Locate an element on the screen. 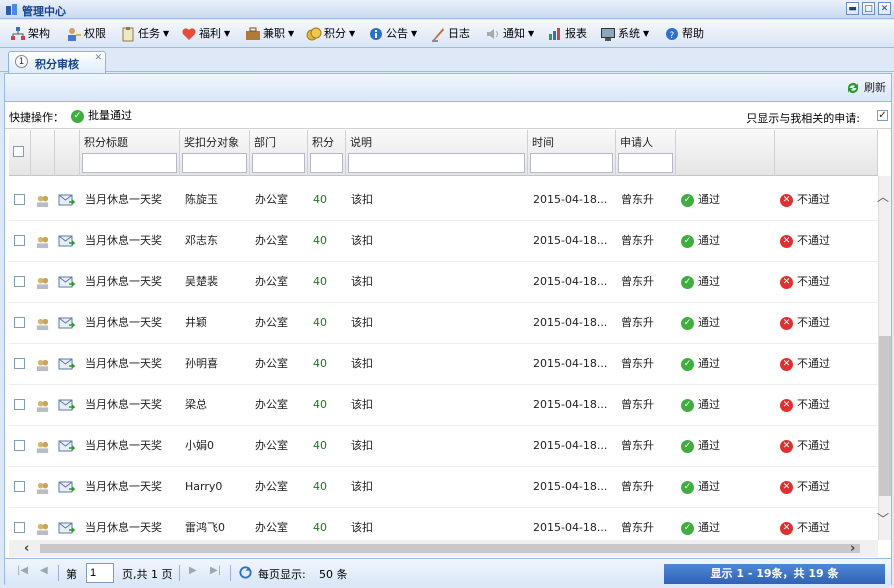 The height and width of the screenshot is (588, 894). menu-item-3: 任务 ▼ is located at coordinates (144, 34).